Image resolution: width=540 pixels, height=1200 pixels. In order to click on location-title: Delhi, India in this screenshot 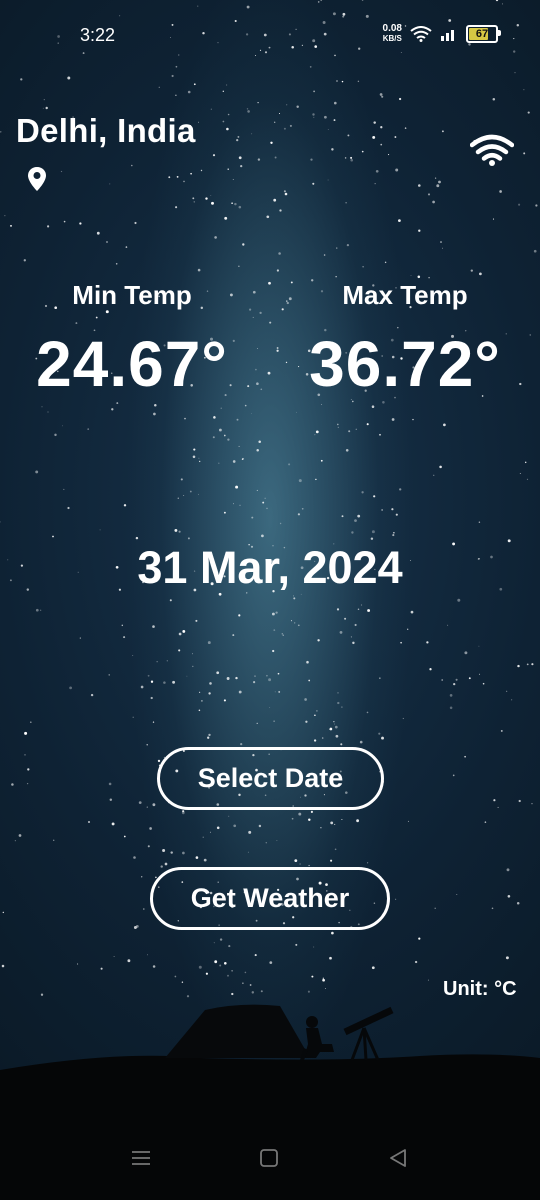, I will do `click(106, 130)`.